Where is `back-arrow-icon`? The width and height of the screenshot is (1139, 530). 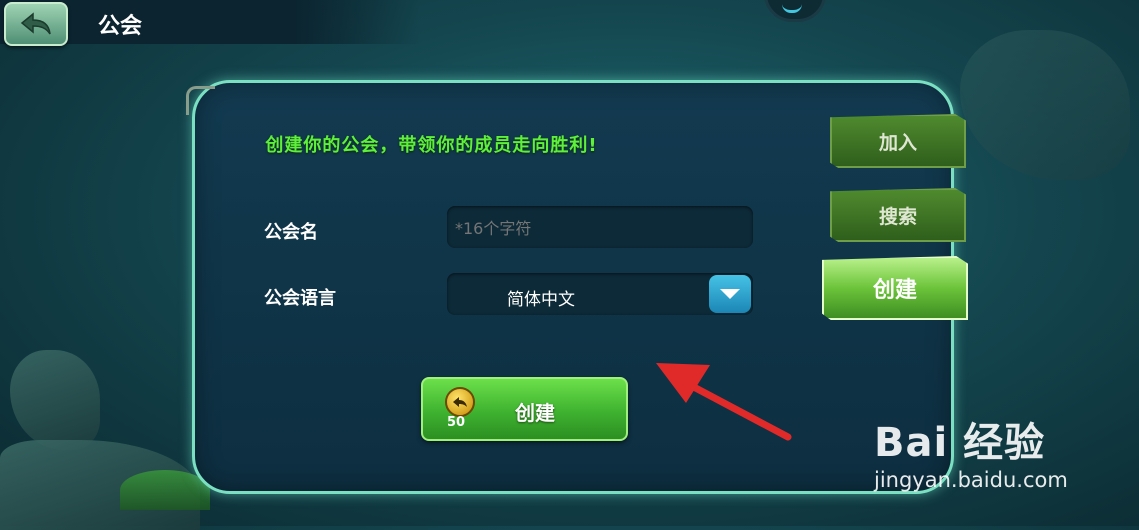
back-arrow-icon is located at coordinates (35, 23).